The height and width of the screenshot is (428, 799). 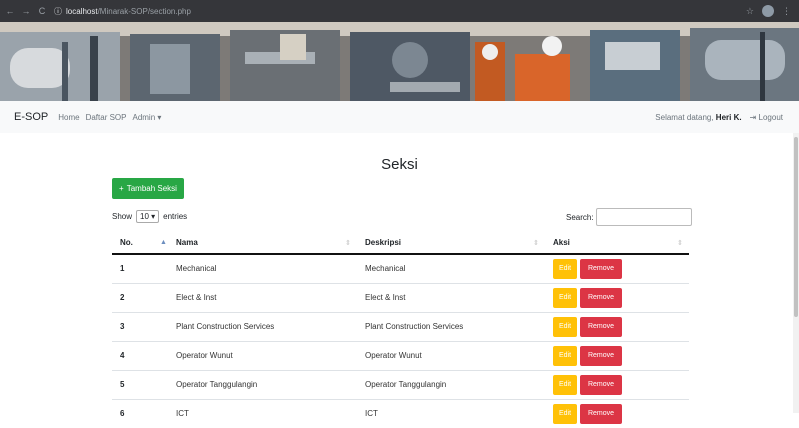 I want to click on search-control: Search:, so click(x=629, y=217).